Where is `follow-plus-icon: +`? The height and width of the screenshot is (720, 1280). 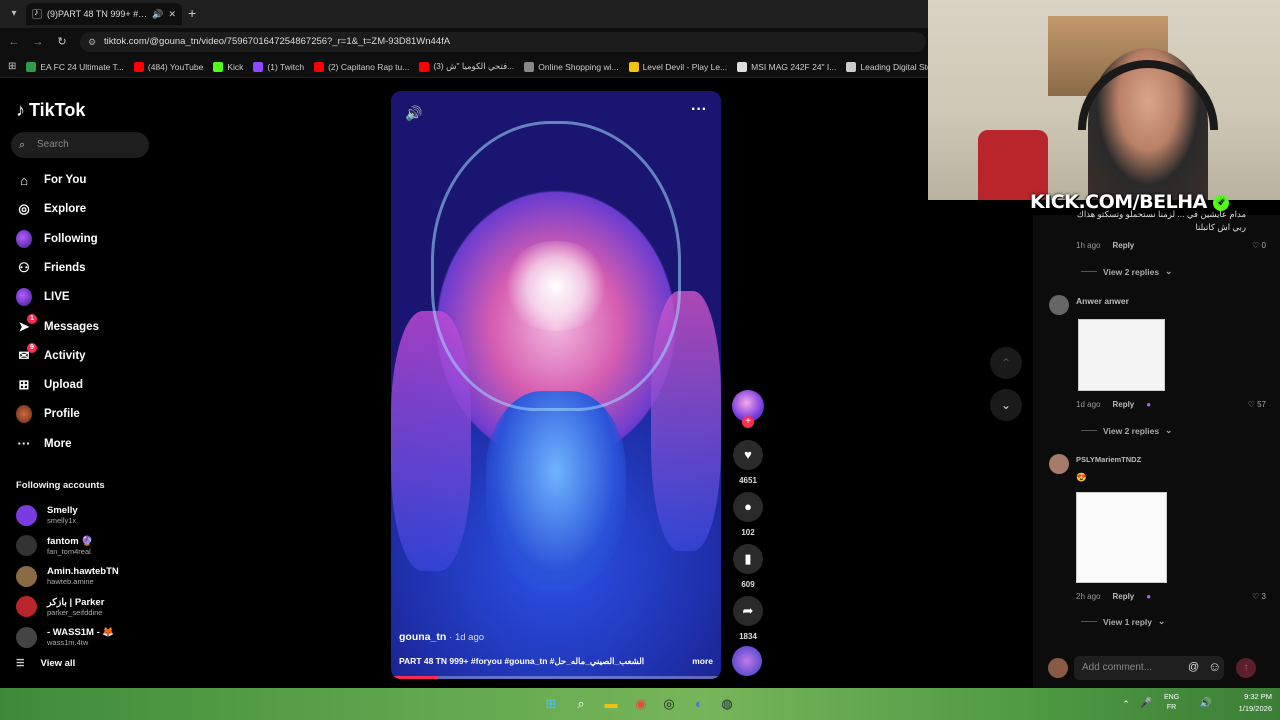 follow-plus-icon: + is located at coordinates (748, 422).